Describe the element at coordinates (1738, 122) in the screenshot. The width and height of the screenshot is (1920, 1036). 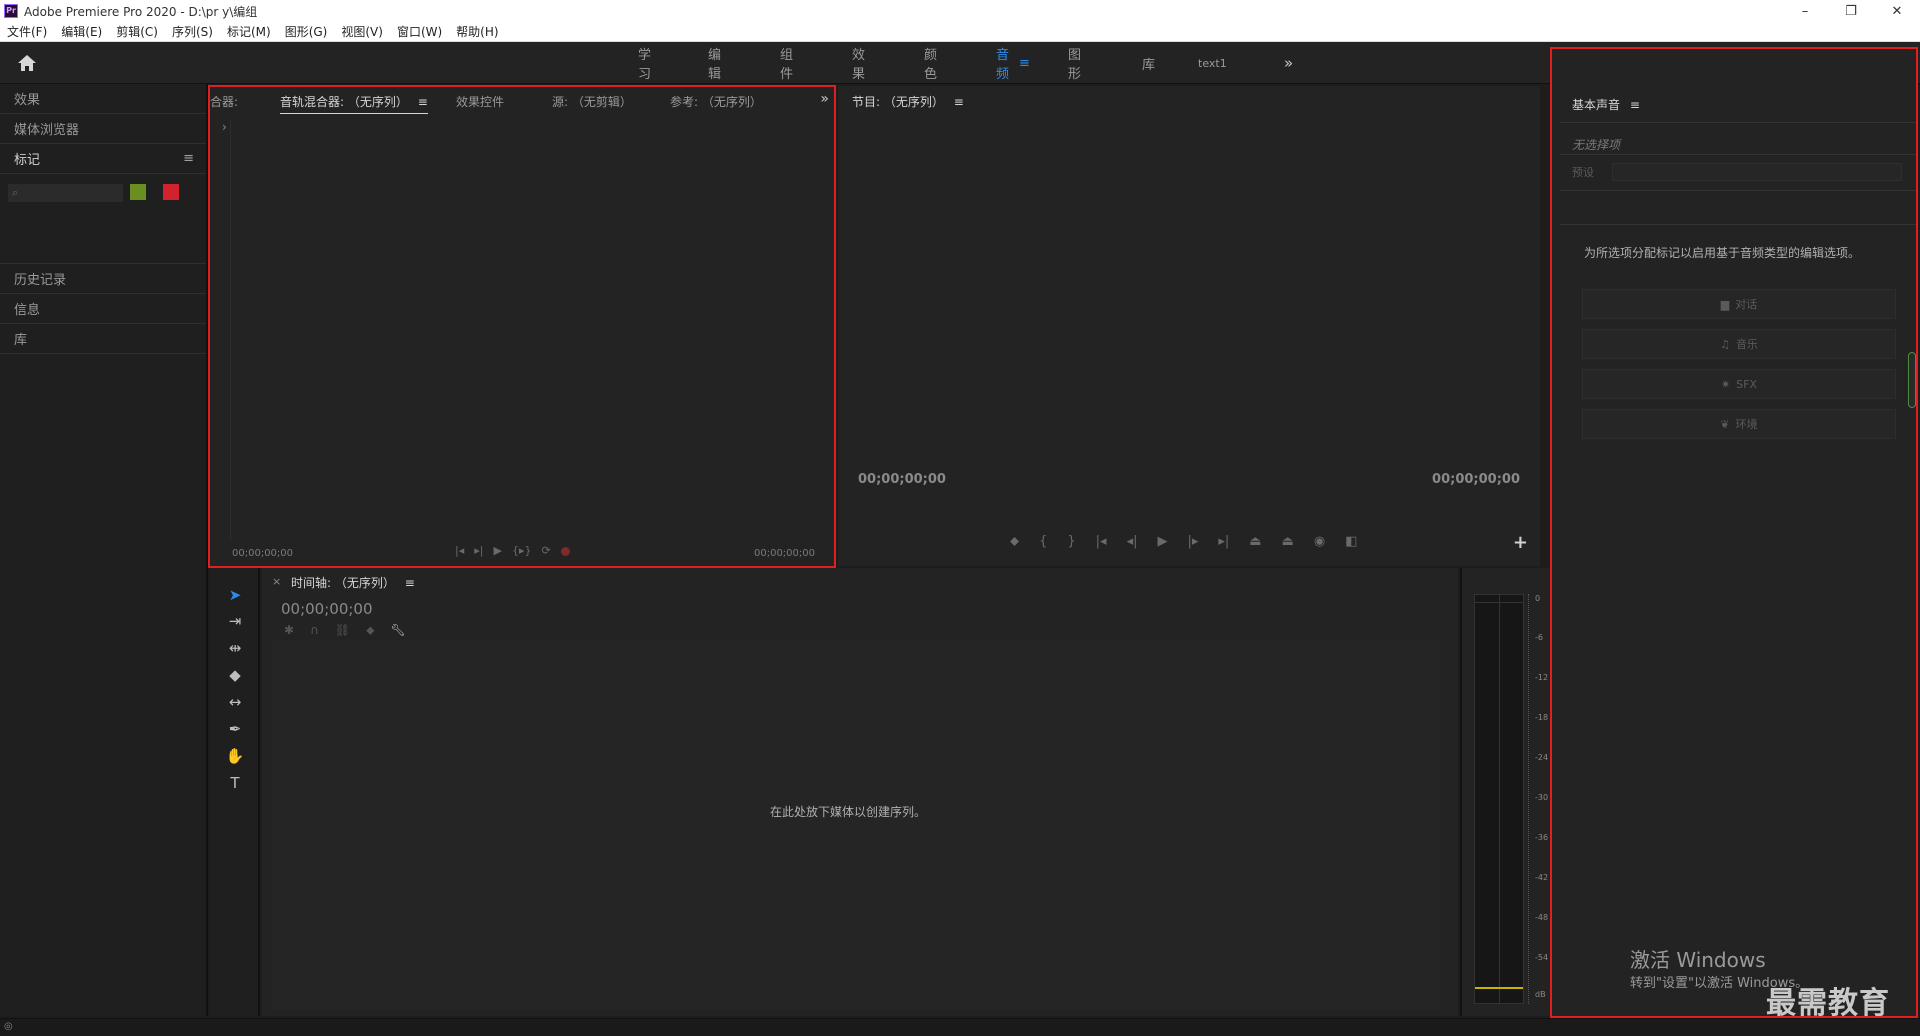
I see `divider` at that location.